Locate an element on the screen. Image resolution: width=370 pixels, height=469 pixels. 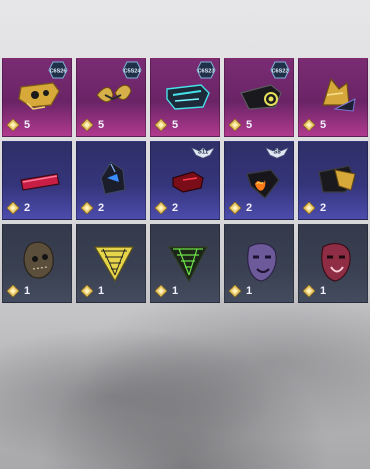
svg-text: C5S24 is located at coordinates (133, 72).